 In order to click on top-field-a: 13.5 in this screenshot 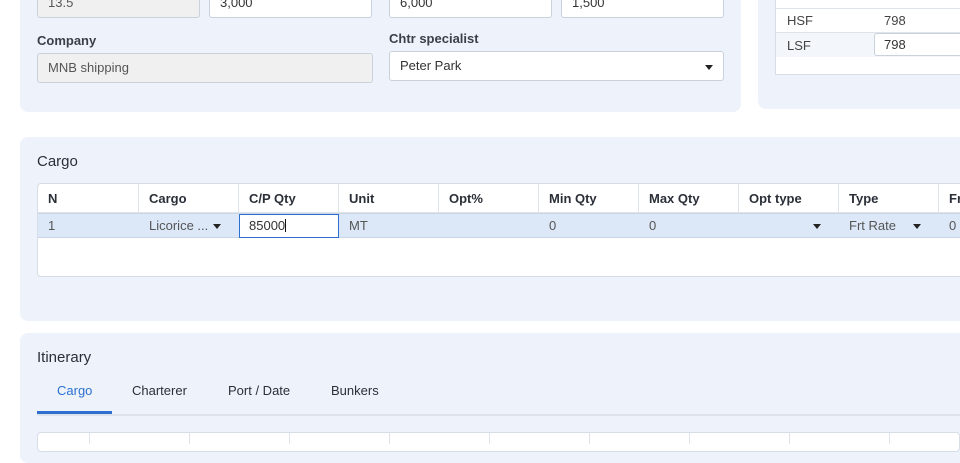, I will do `click(118, 9)`.